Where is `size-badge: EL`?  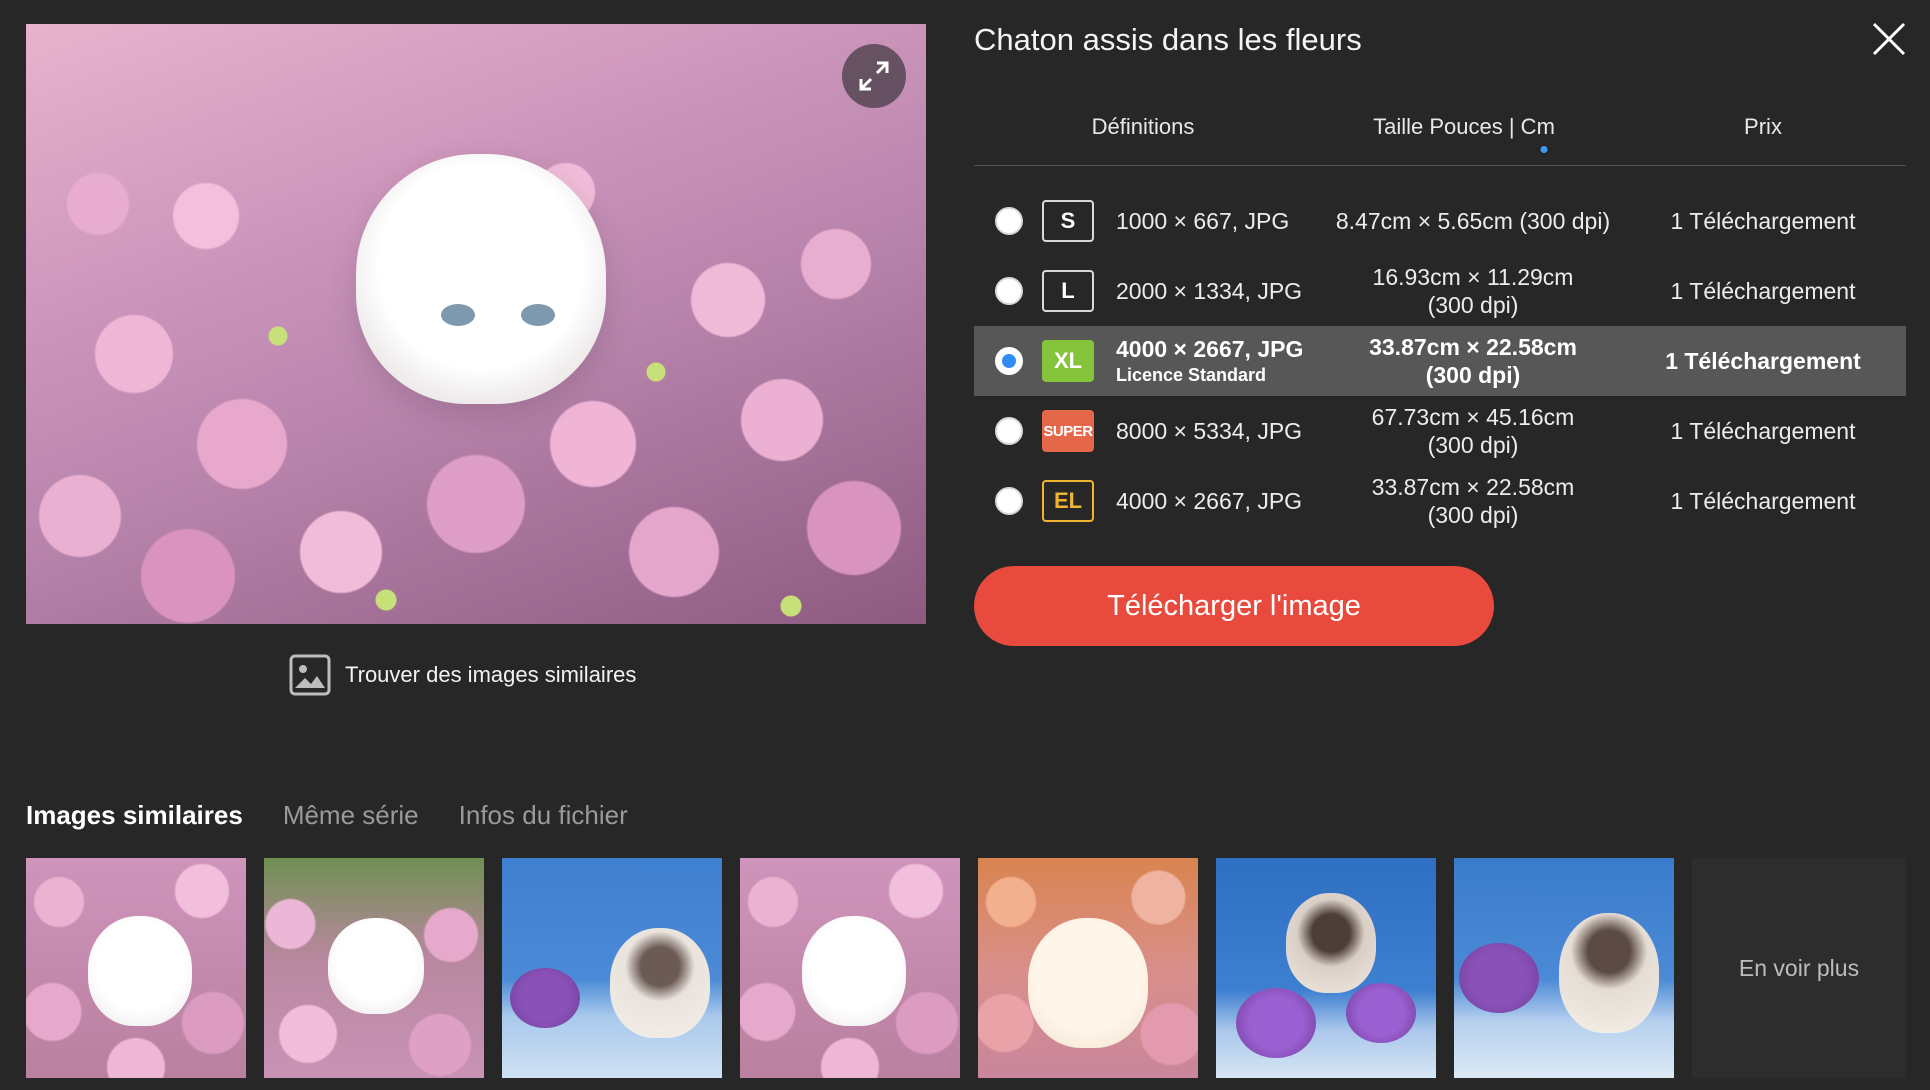
size-badge: EL is located at coordinates (1068, 501).